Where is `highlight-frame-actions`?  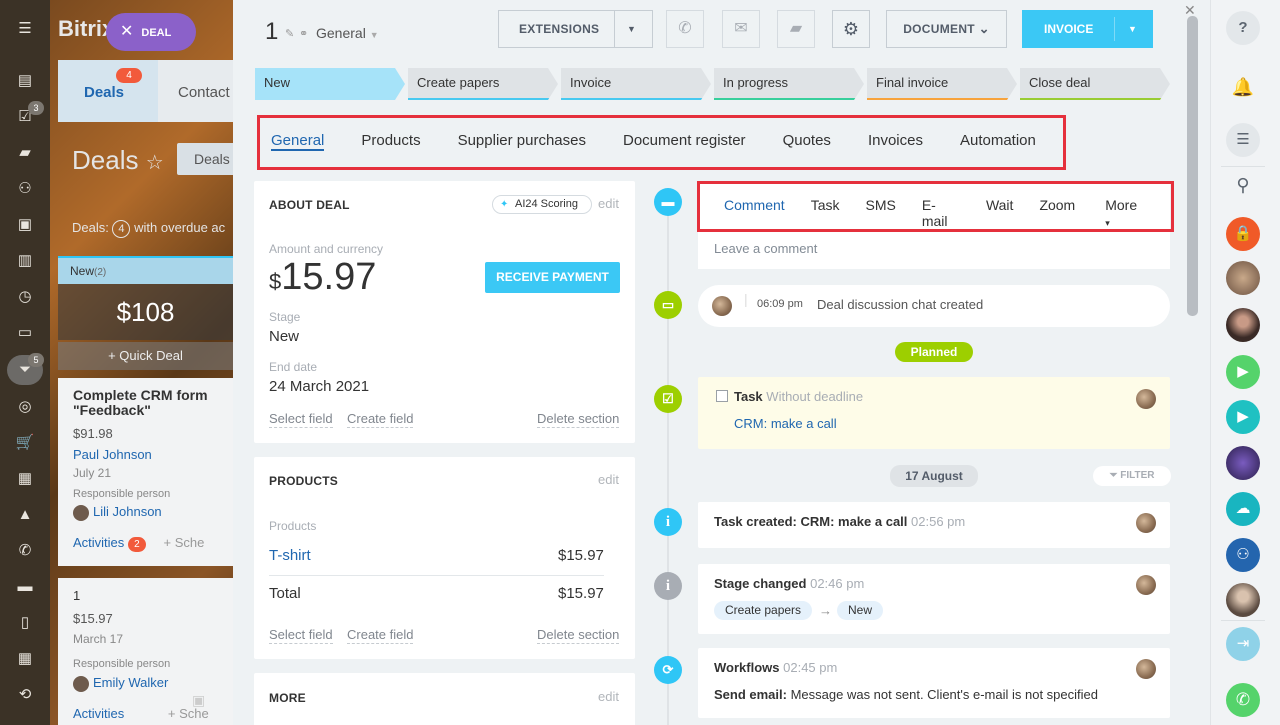 highlight-frame-actions is located at coordinates (935, 206).